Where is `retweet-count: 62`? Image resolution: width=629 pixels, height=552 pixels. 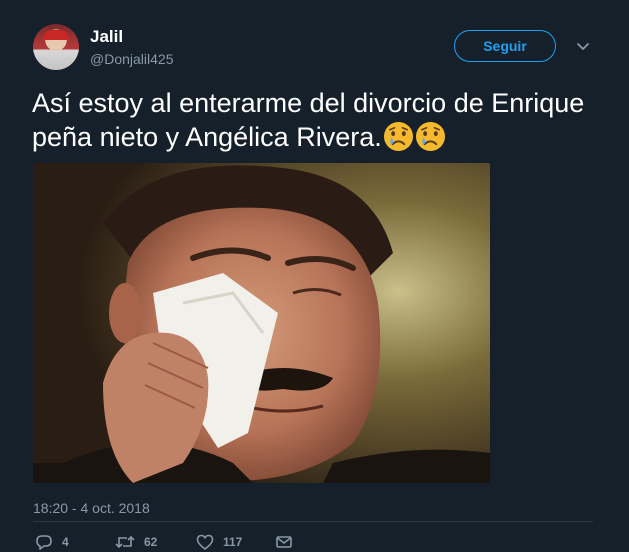 retweet-count: 62 is located at coordinates (151, 542).